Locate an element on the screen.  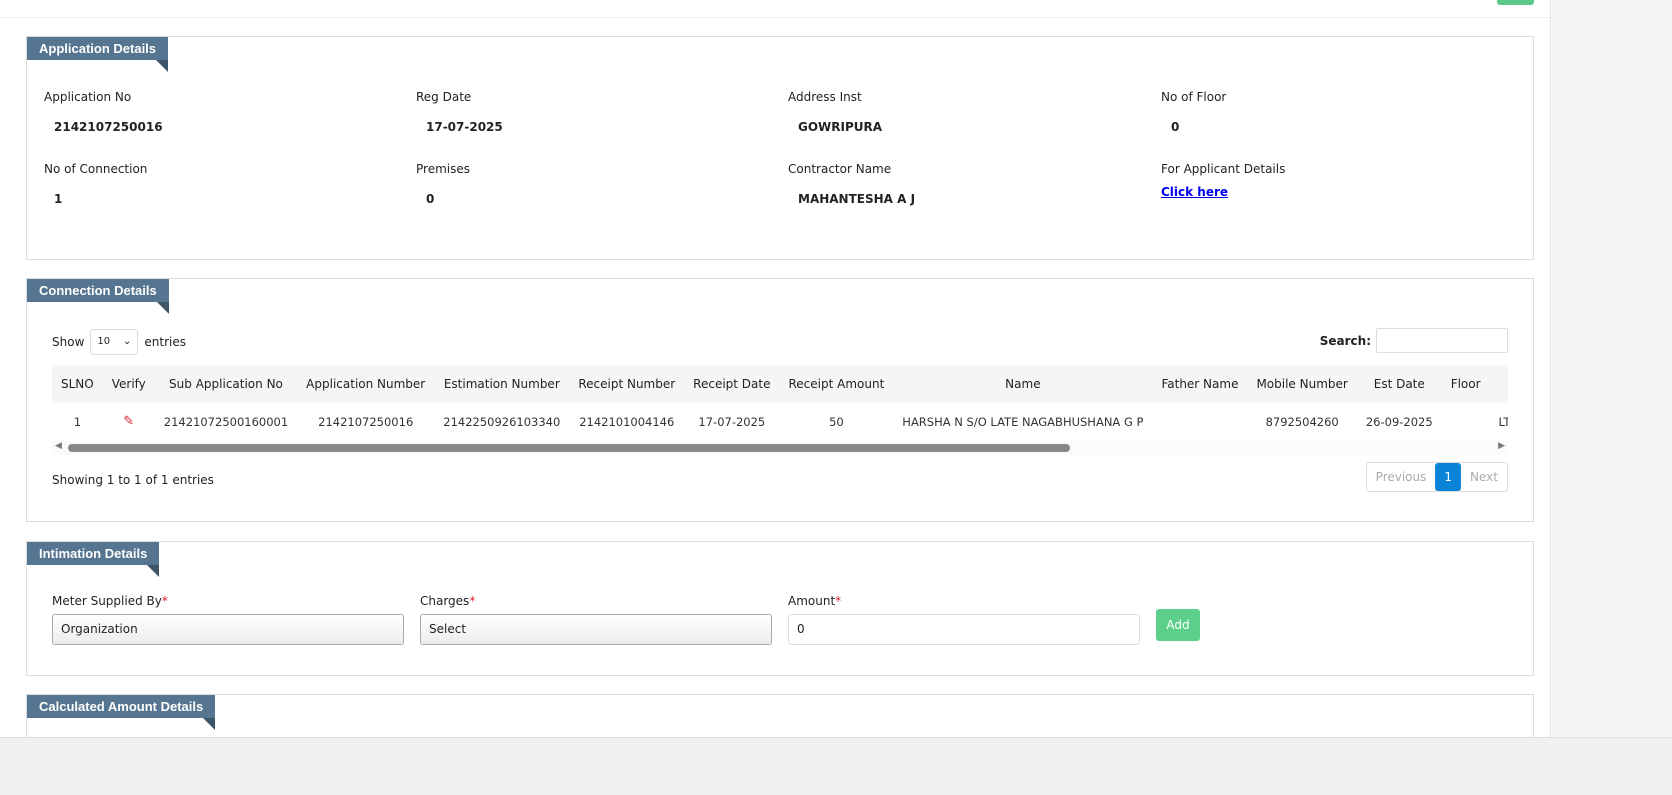
page-1-button: 1 is located at coordinates (1448, 477).